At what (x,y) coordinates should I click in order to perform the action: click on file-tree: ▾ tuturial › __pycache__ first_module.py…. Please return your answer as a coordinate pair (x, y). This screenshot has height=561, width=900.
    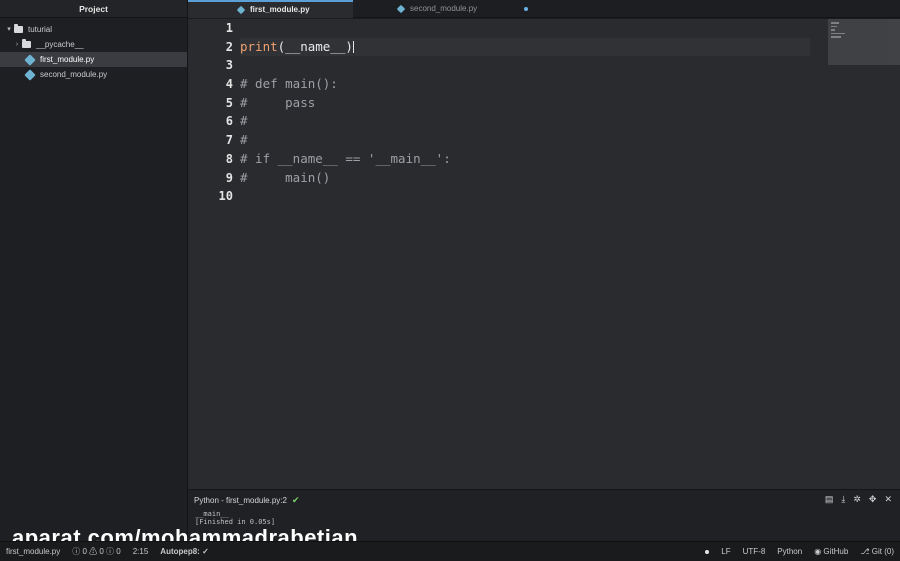
    Looking at the image, I should click on (93, 50).